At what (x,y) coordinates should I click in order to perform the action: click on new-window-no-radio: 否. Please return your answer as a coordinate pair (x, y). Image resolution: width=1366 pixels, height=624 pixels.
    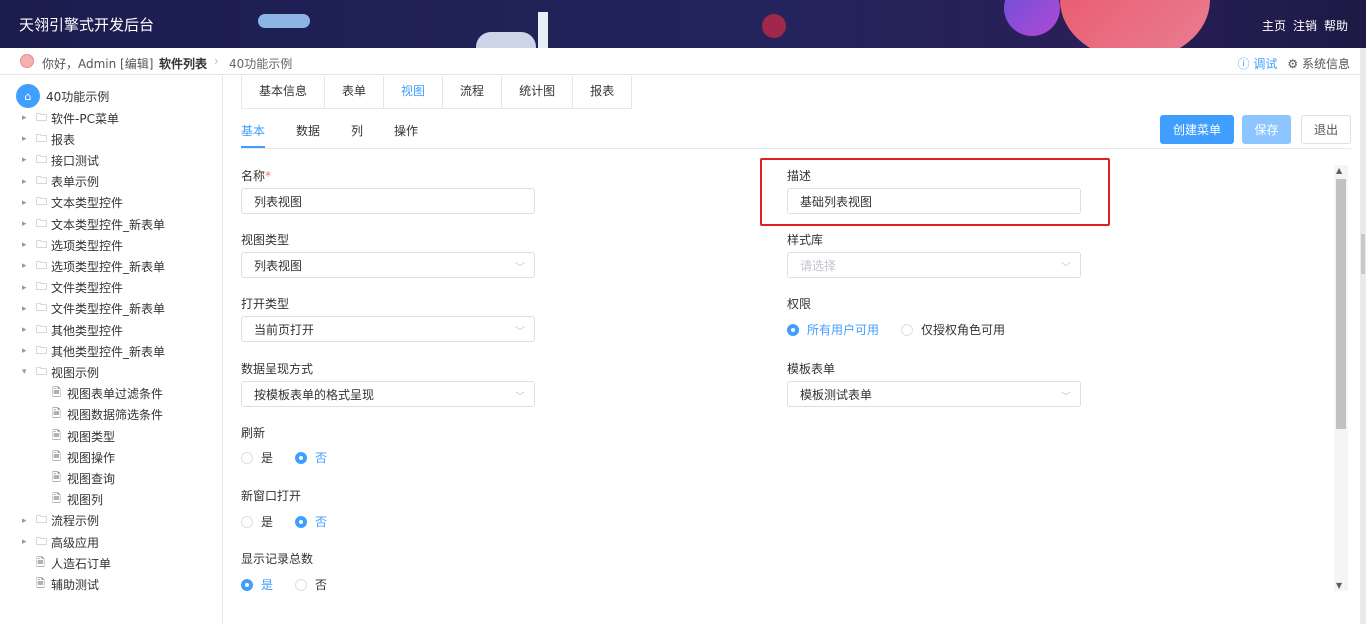
    Looking at the image, I should click on (311, 521).